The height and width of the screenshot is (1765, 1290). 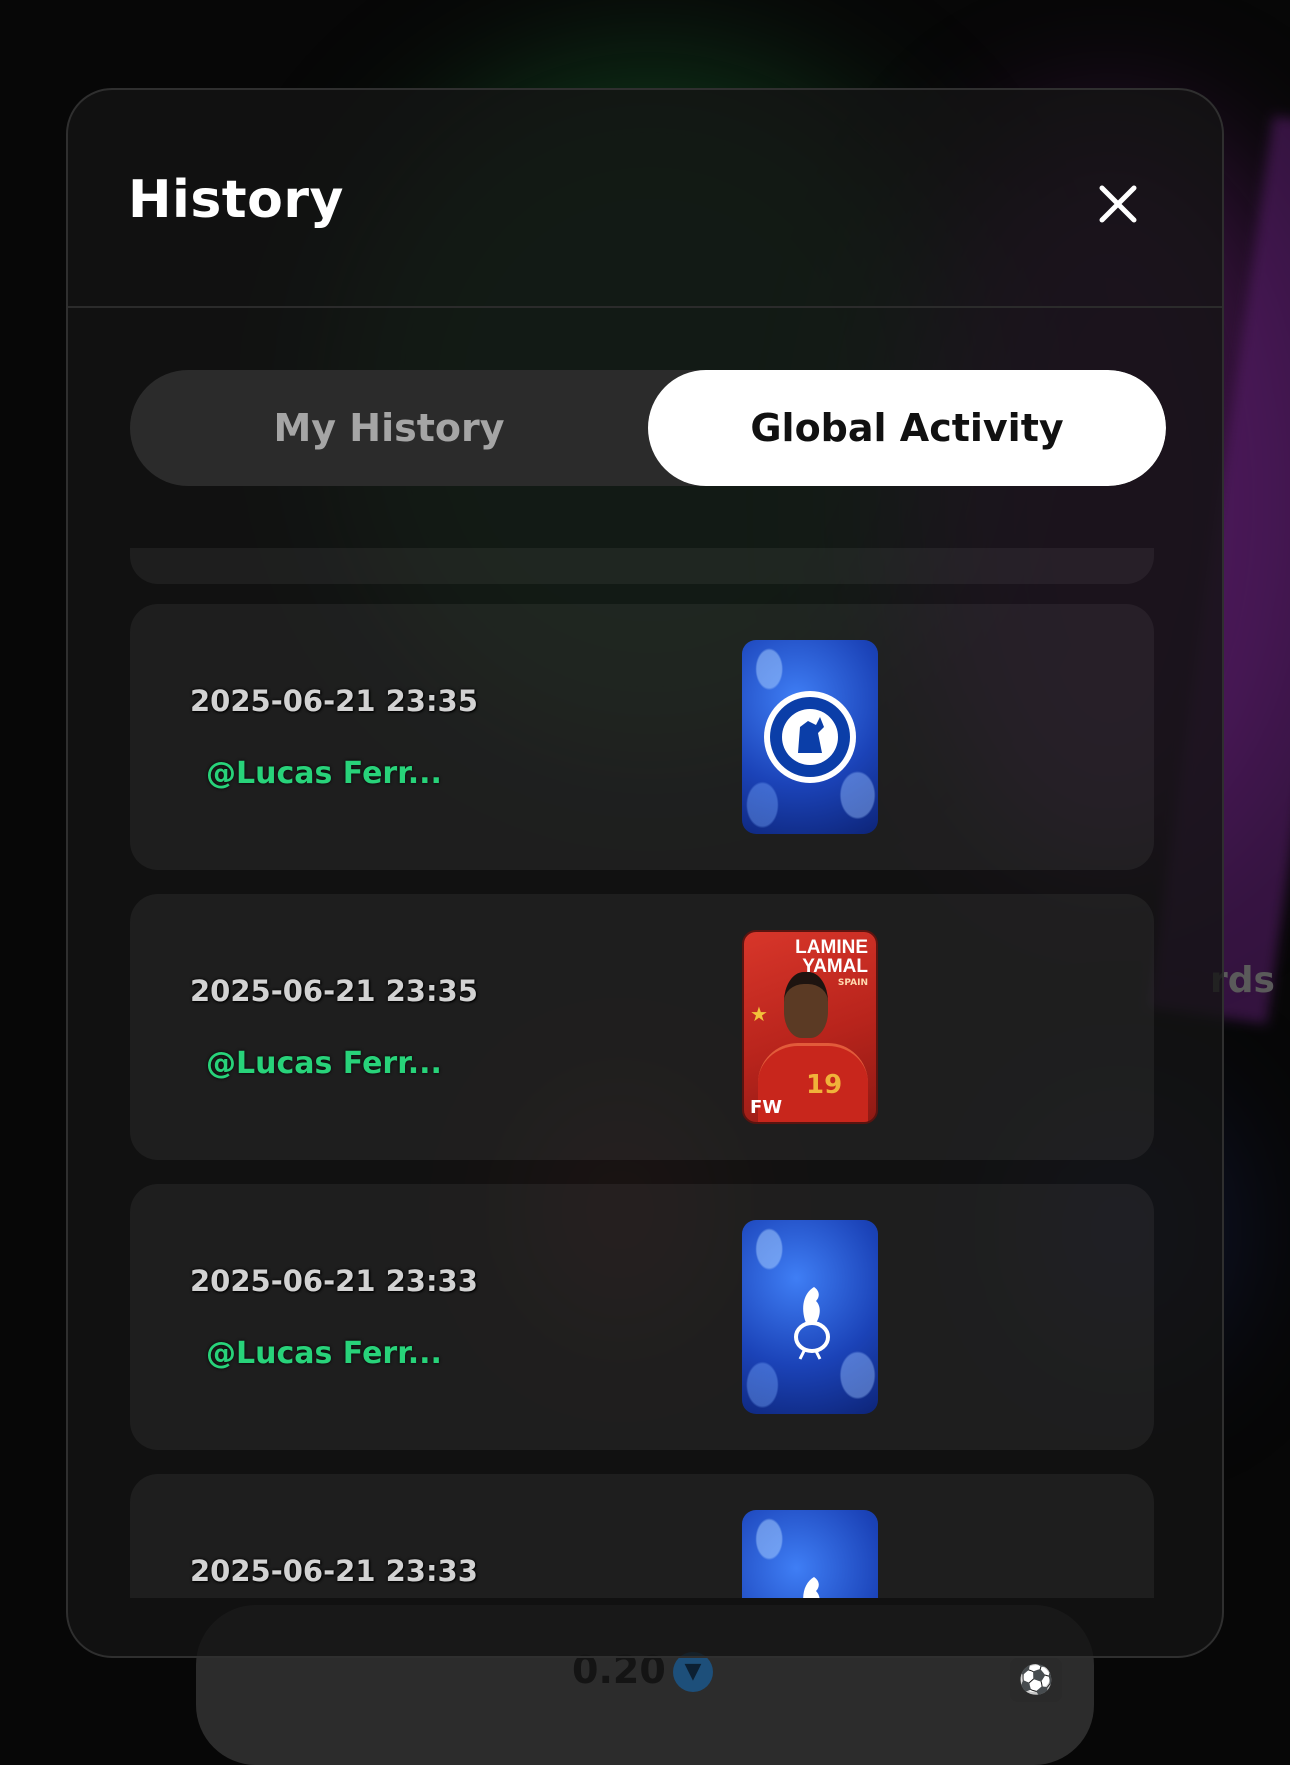 I want to click on player-card: LAMINE YAMAL SPAIN ★ 19 FW, so click(x=810, y=1027).